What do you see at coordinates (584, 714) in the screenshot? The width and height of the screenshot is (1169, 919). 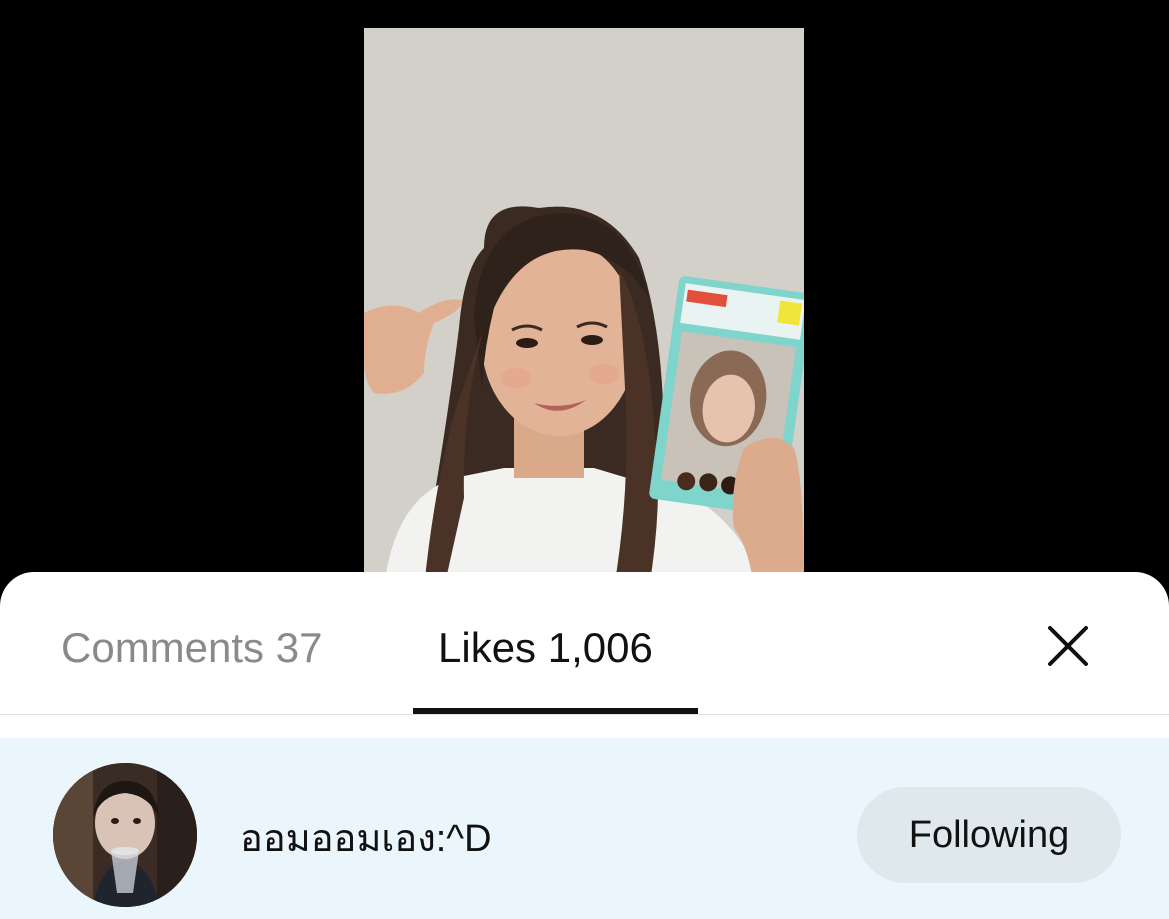 I see `tab-divider` at bounding box center [584, 714].